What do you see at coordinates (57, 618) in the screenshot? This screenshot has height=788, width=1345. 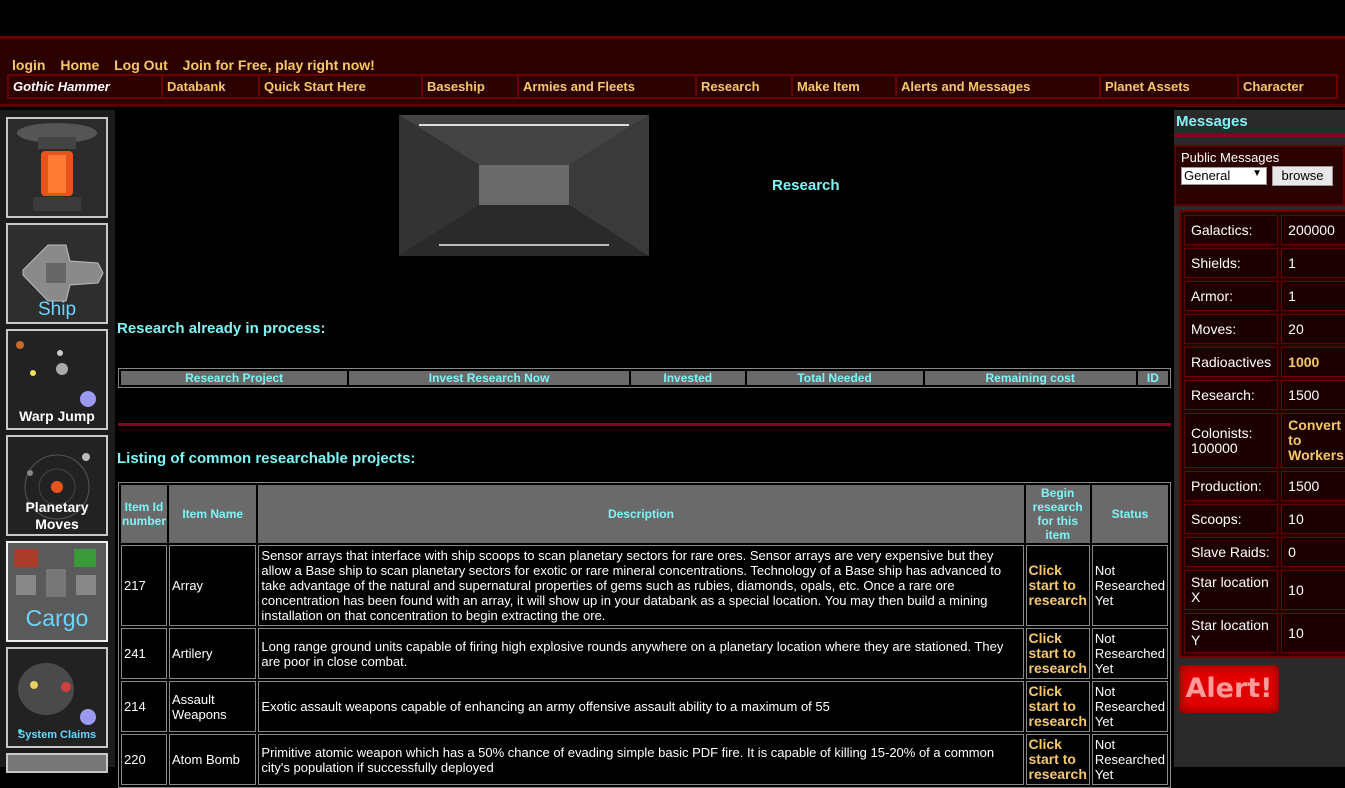 I see `tile-label-cargo: Cargo` at bounding box center [57, 618].